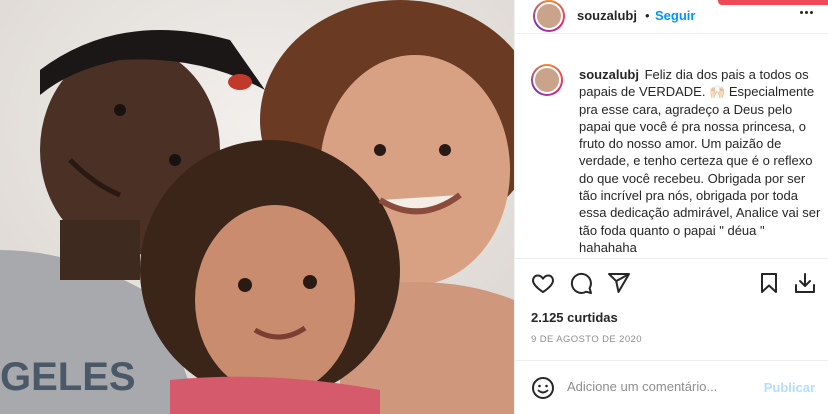 The image size is (828, 414). Describe the element at coordinates (543, 388) in the screenshot. I see `emoji-icon` at that location.